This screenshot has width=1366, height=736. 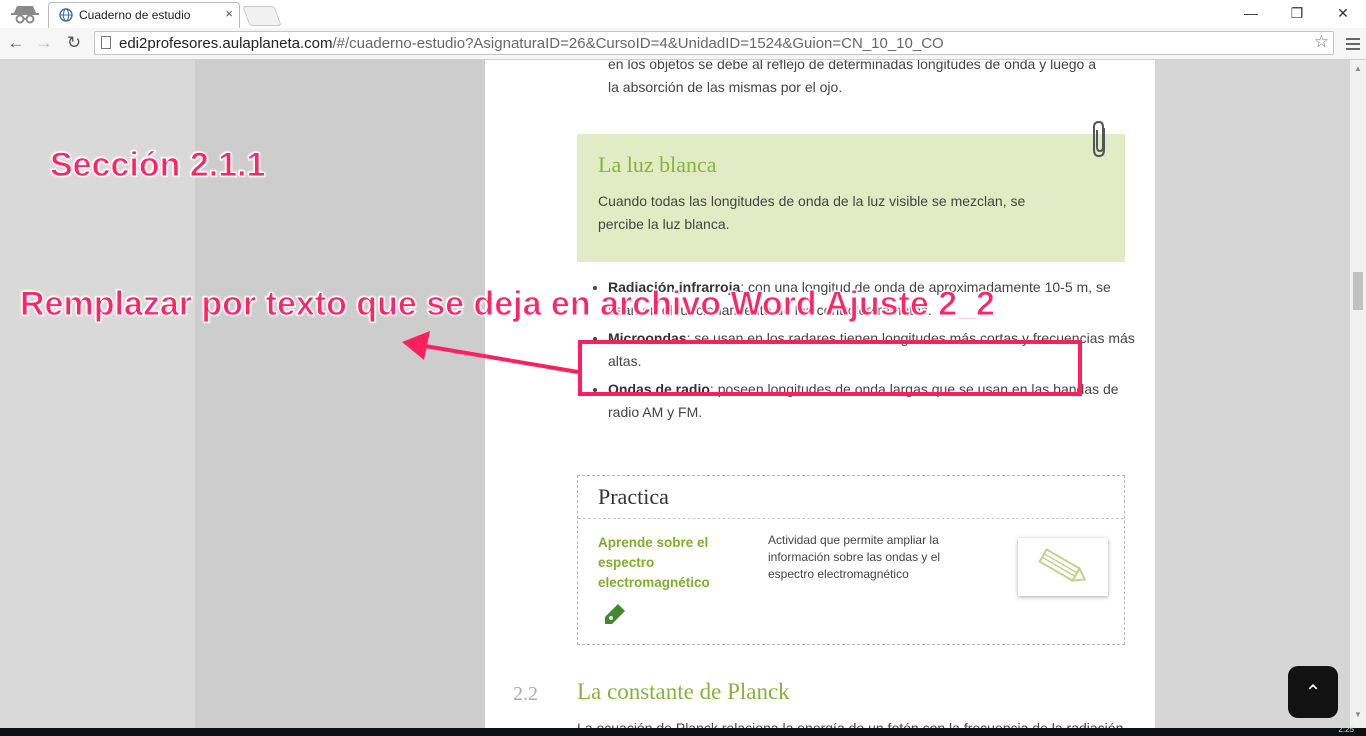 I want to click on edit-pen-icon, so click(x=615, y=614).